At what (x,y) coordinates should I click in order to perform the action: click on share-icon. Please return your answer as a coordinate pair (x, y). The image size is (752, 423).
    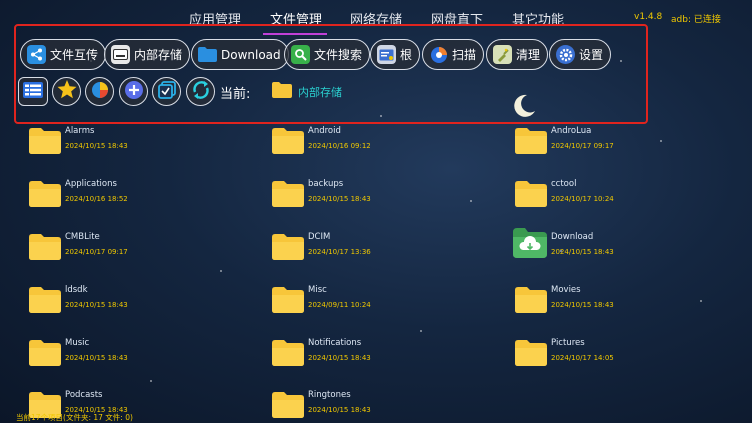
    Looking at the image, I should click on (36, 54).